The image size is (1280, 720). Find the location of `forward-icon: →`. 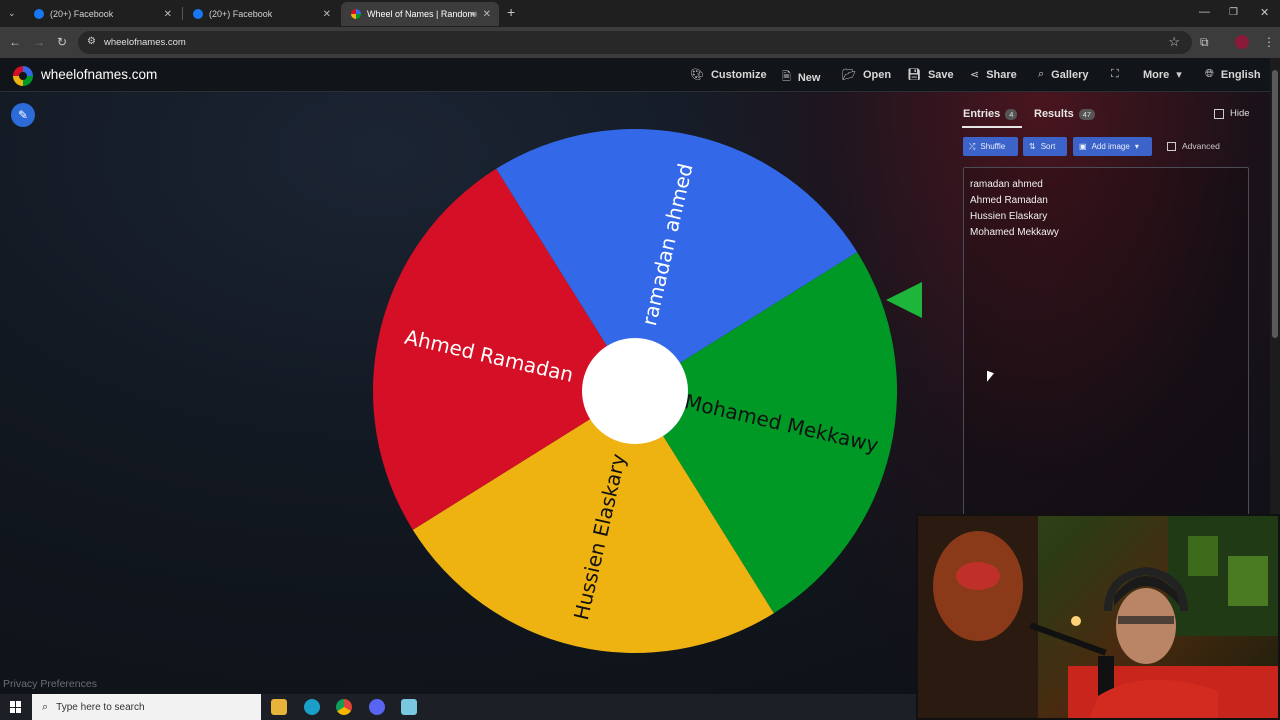

forward-icon: → is located at coordinates (39, 42).